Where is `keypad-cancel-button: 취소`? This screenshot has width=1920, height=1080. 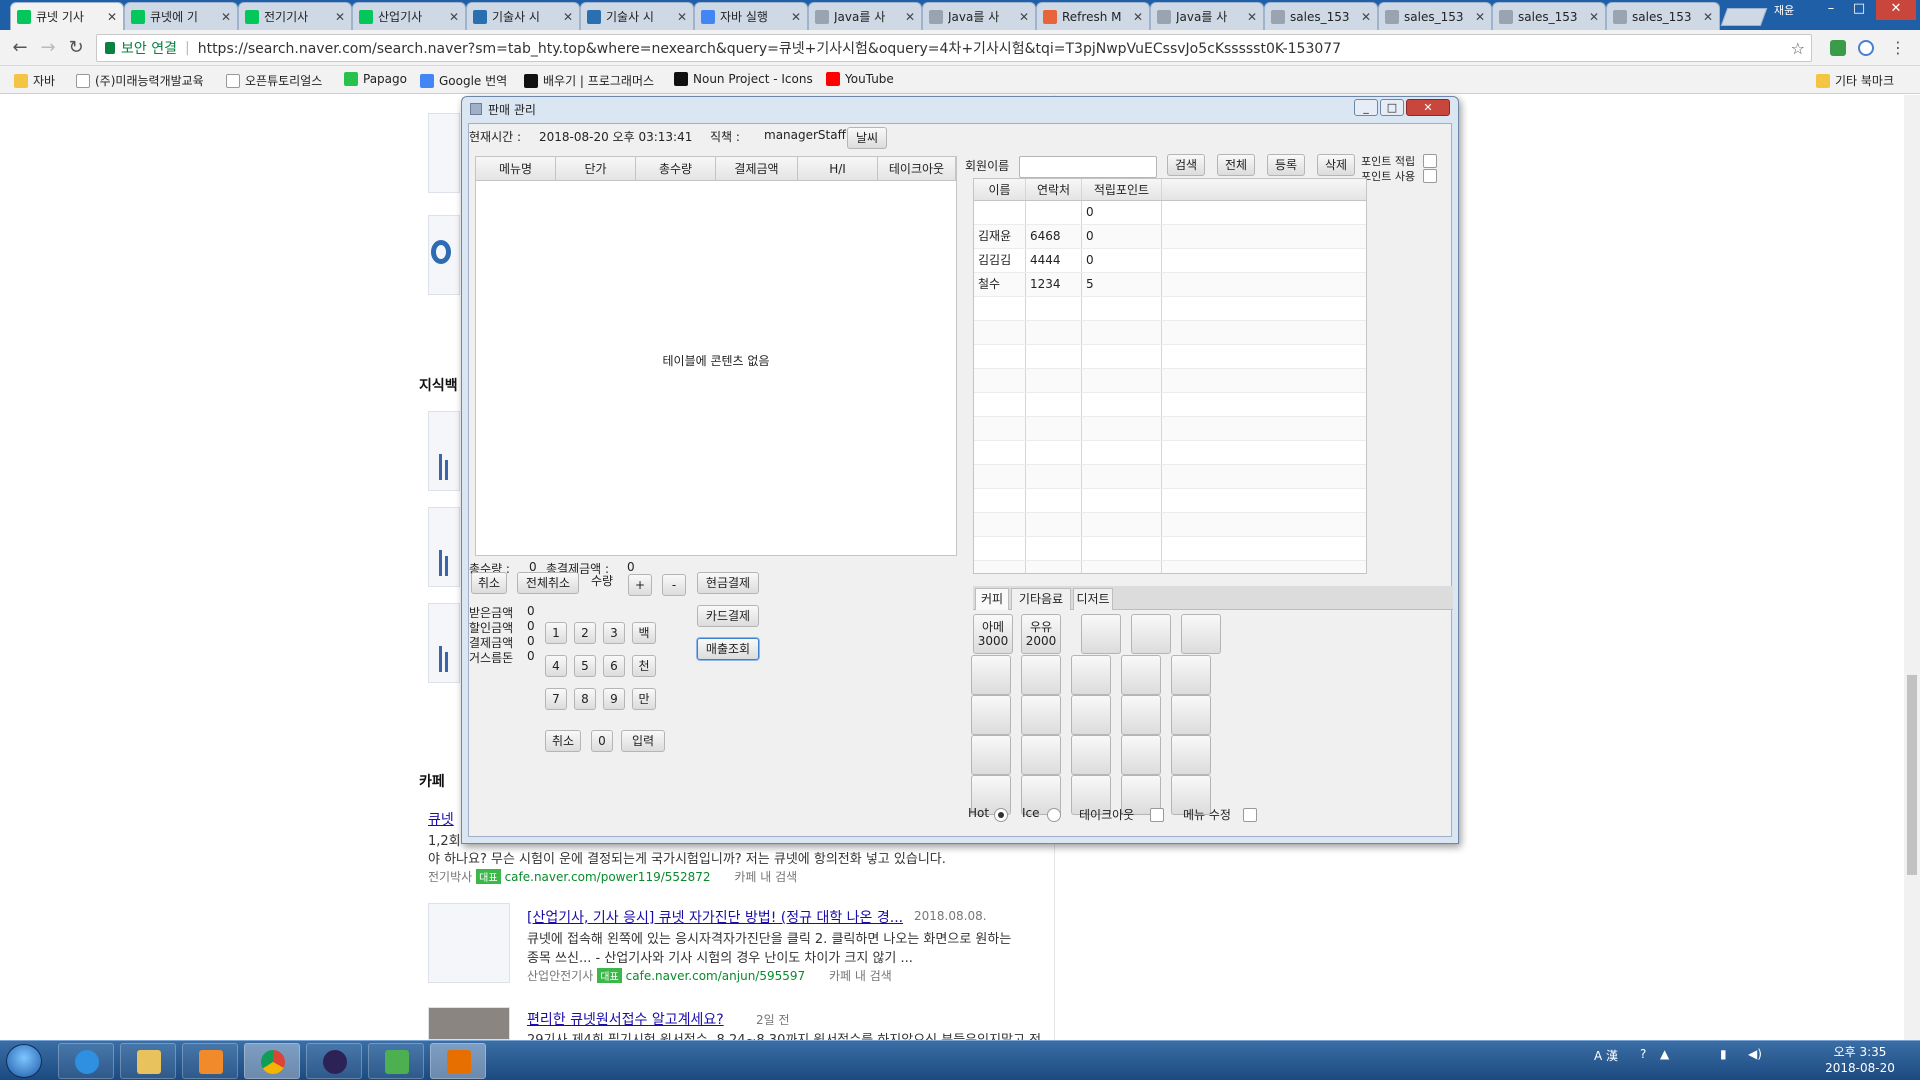 keypad-cancel-button: 취소 is located at coordinates (563, 741).